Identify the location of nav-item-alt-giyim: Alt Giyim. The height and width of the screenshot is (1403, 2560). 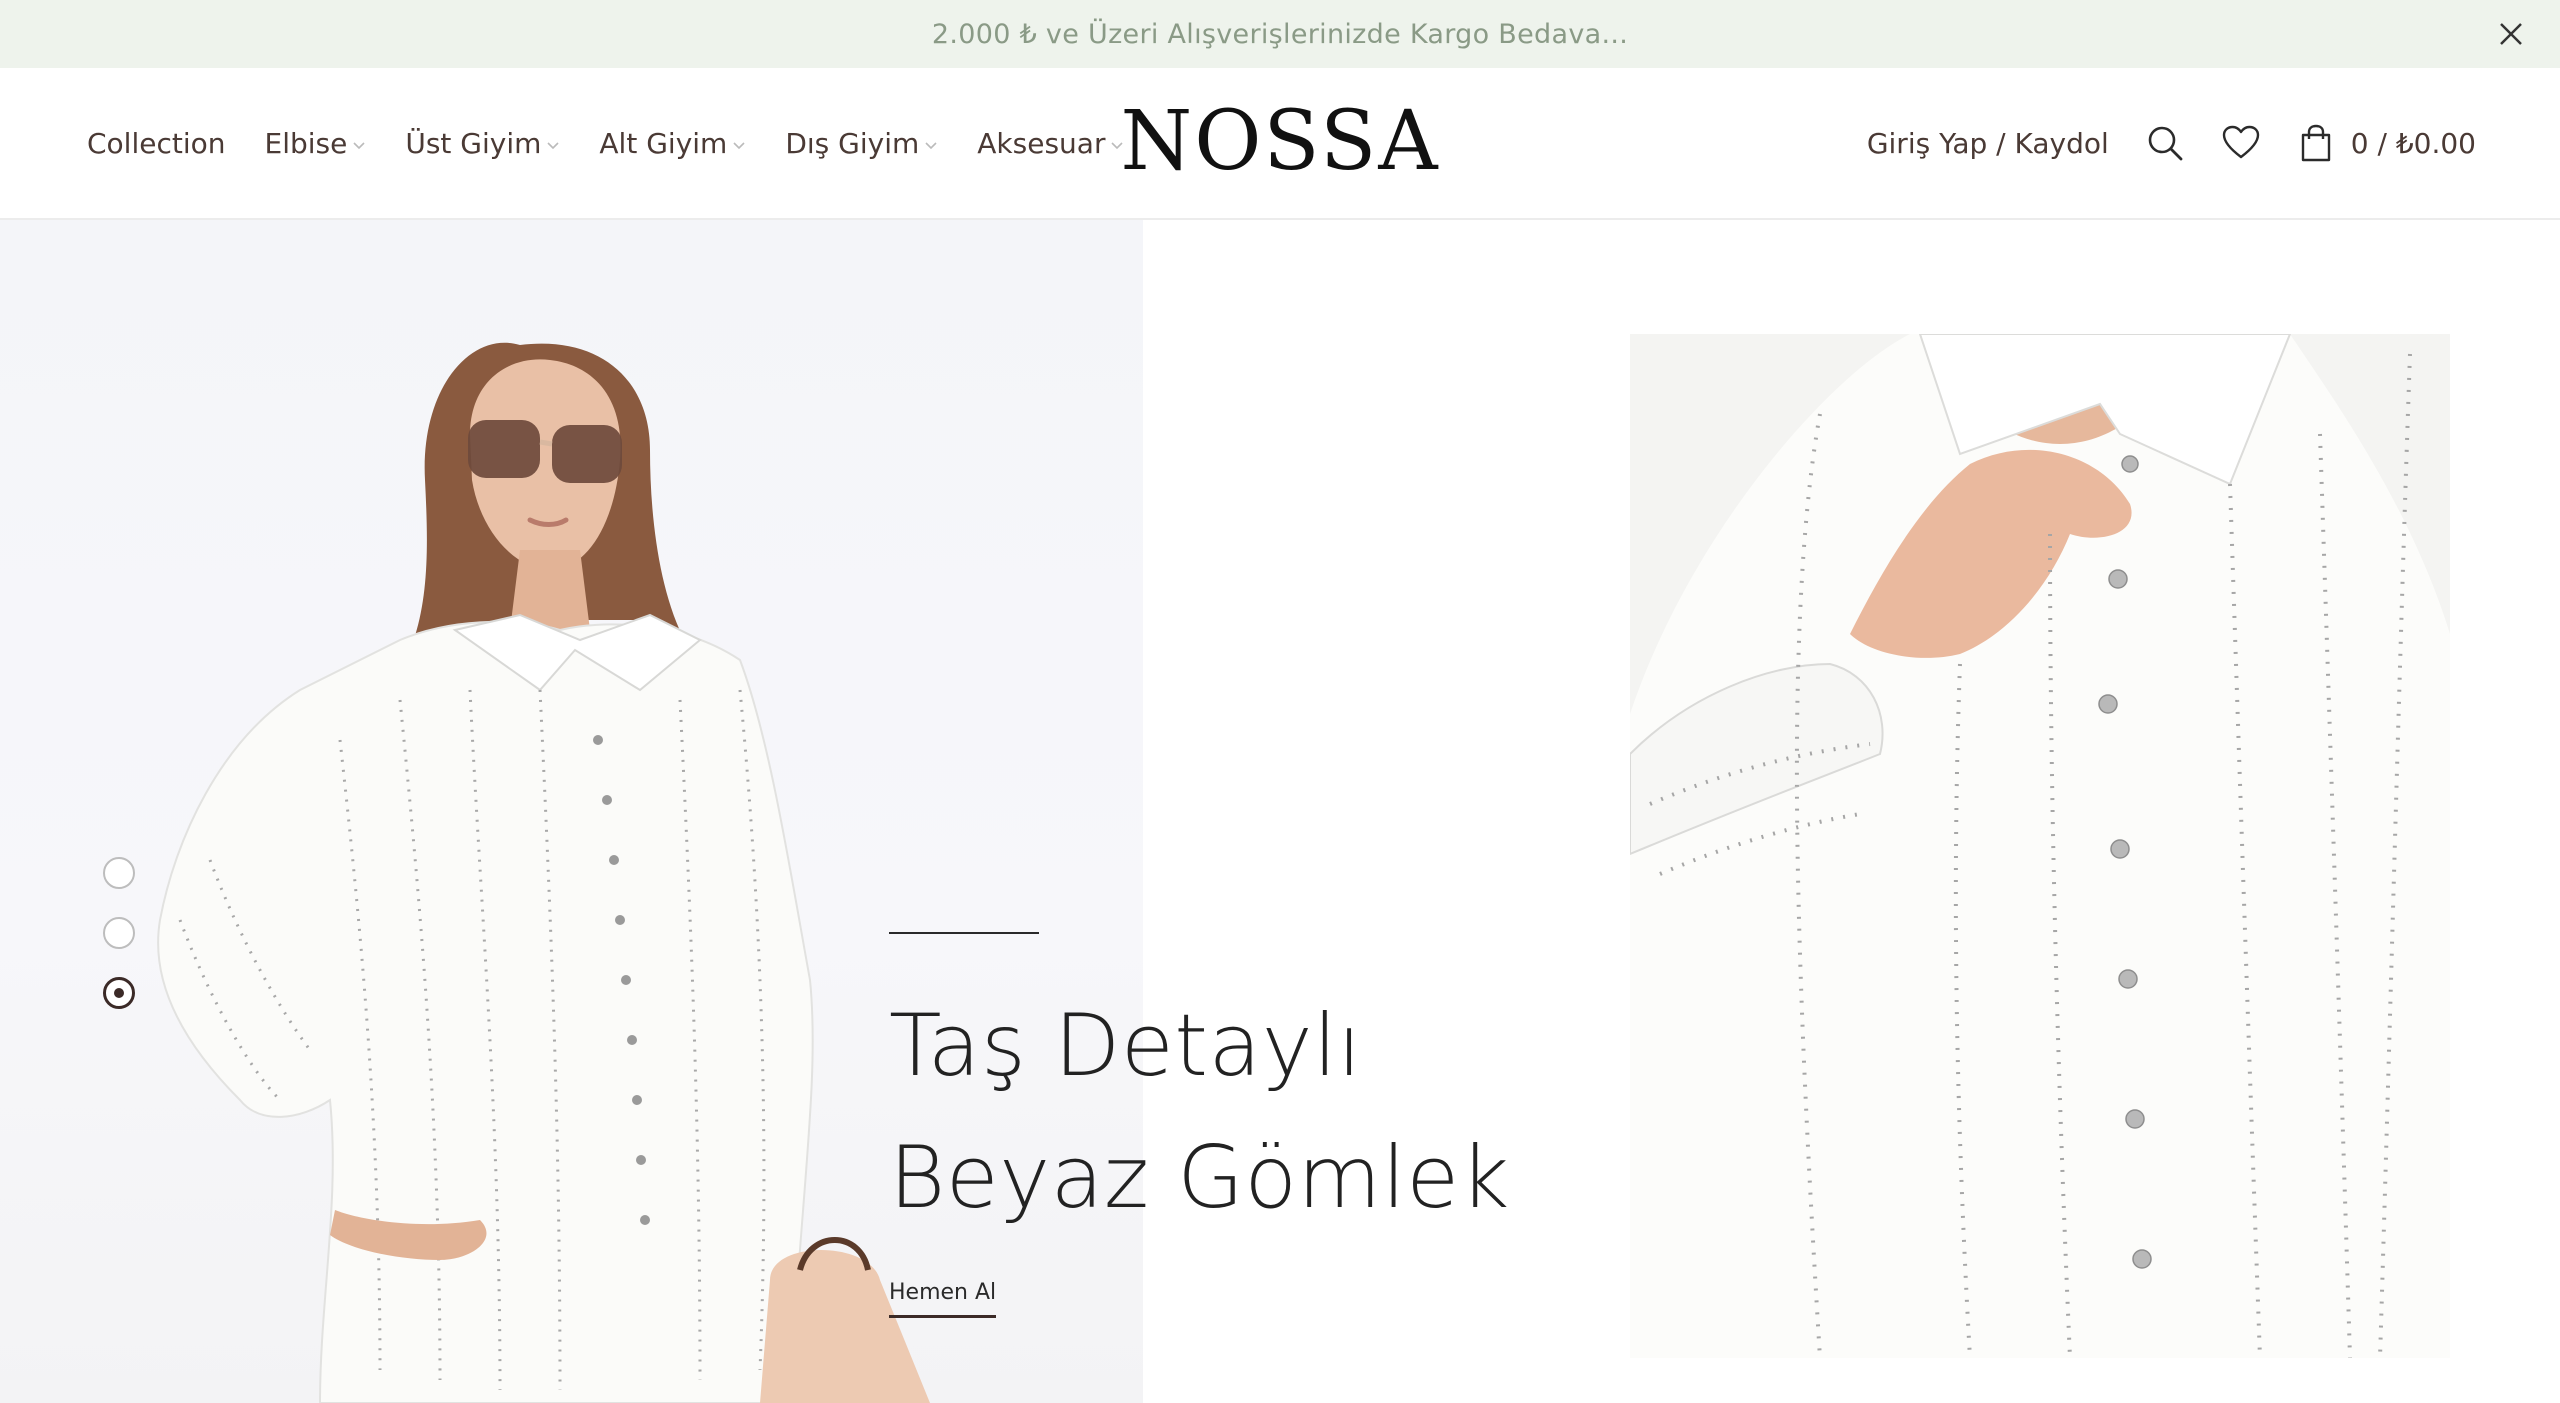
(672, 143).